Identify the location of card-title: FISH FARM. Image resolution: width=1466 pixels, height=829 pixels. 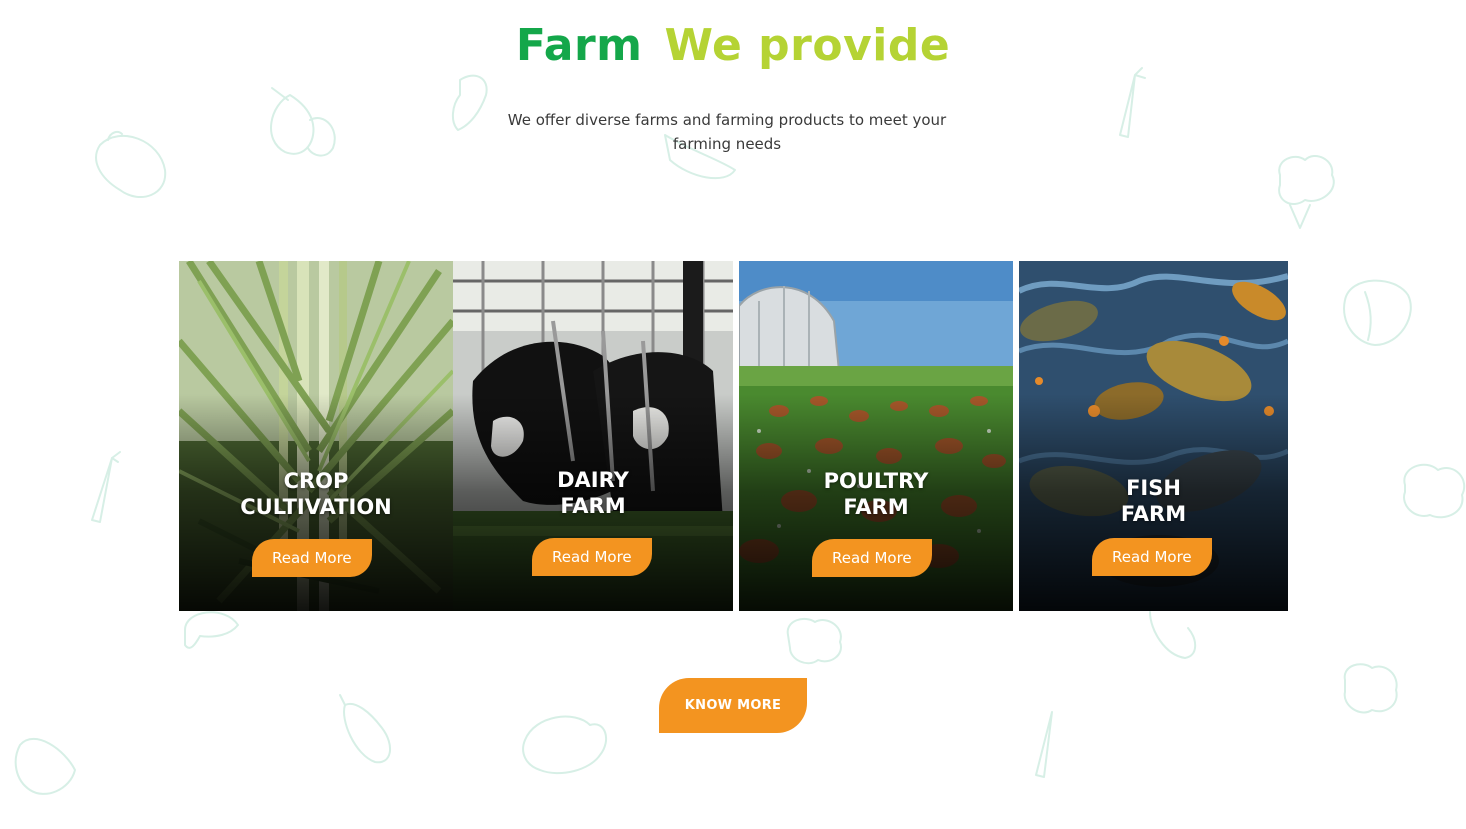
(1153, 501).